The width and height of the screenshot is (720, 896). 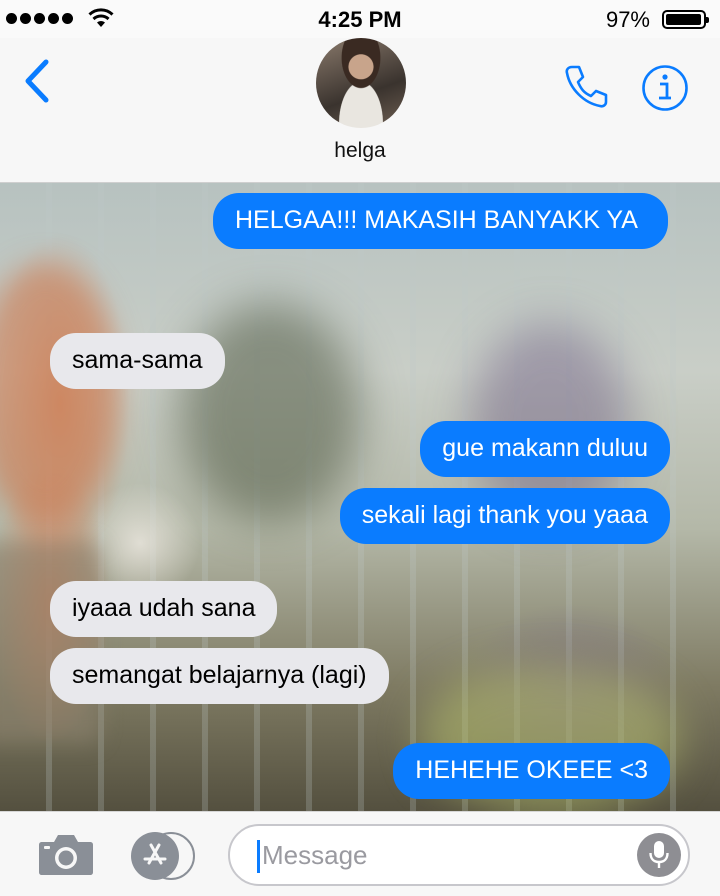 I want to click on info-icon, so click(x=665, y=88).